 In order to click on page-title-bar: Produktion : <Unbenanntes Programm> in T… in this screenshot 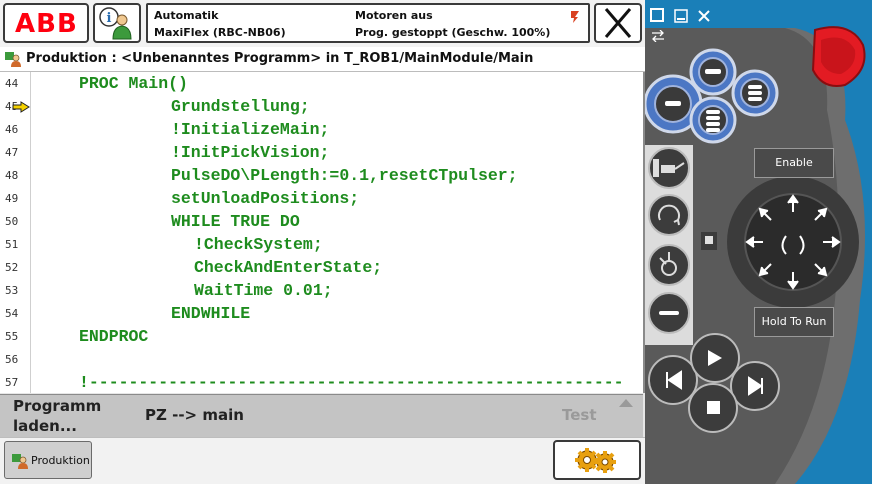, I will do `click(322, 59)`.